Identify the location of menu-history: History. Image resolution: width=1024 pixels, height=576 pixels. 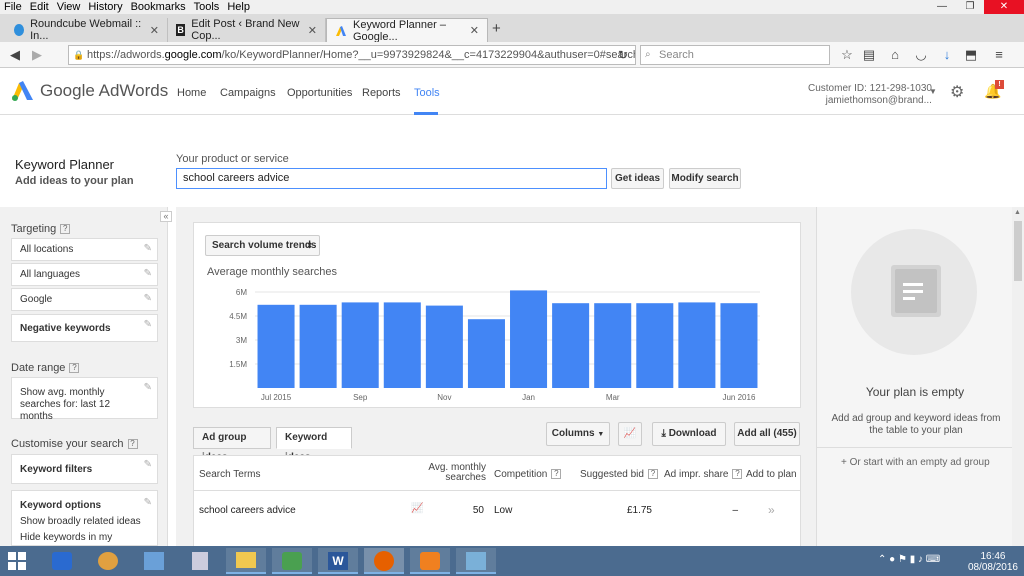
(105, 7).